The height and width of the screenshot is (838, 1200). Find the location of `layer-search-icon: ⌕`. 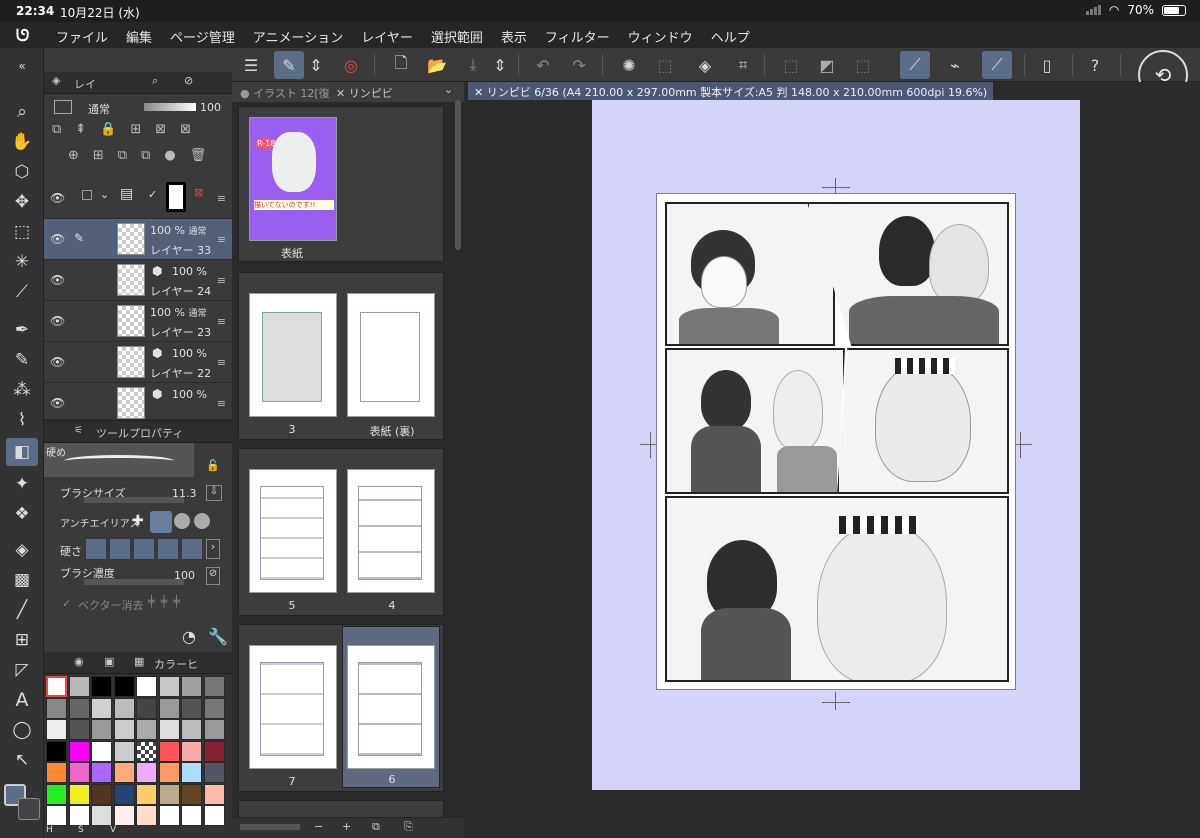

layer-search-icon: ⌕ is located at coordinates (155, 81).